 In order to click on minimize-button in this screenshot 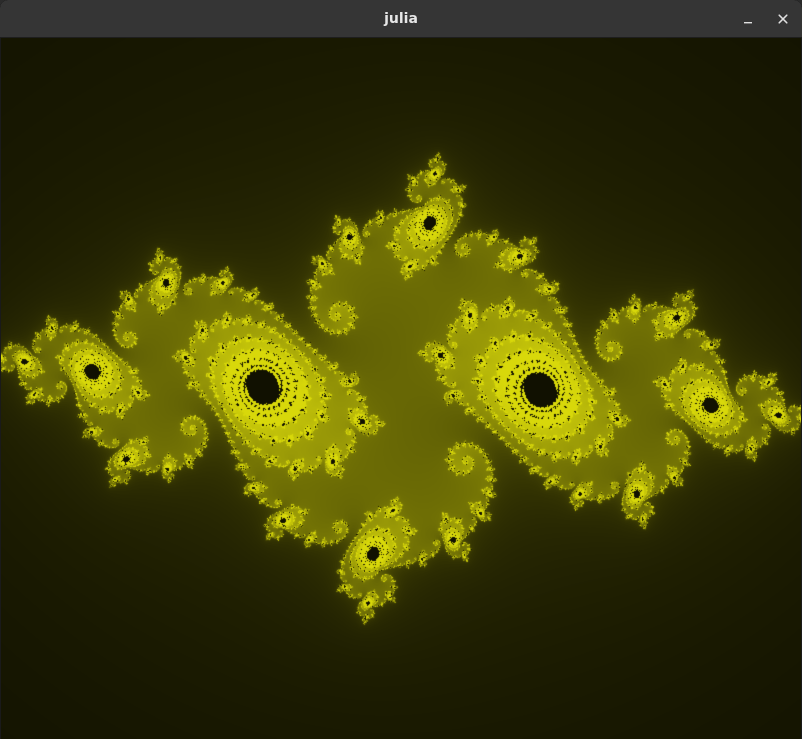, I will do `click(748, 19)`.